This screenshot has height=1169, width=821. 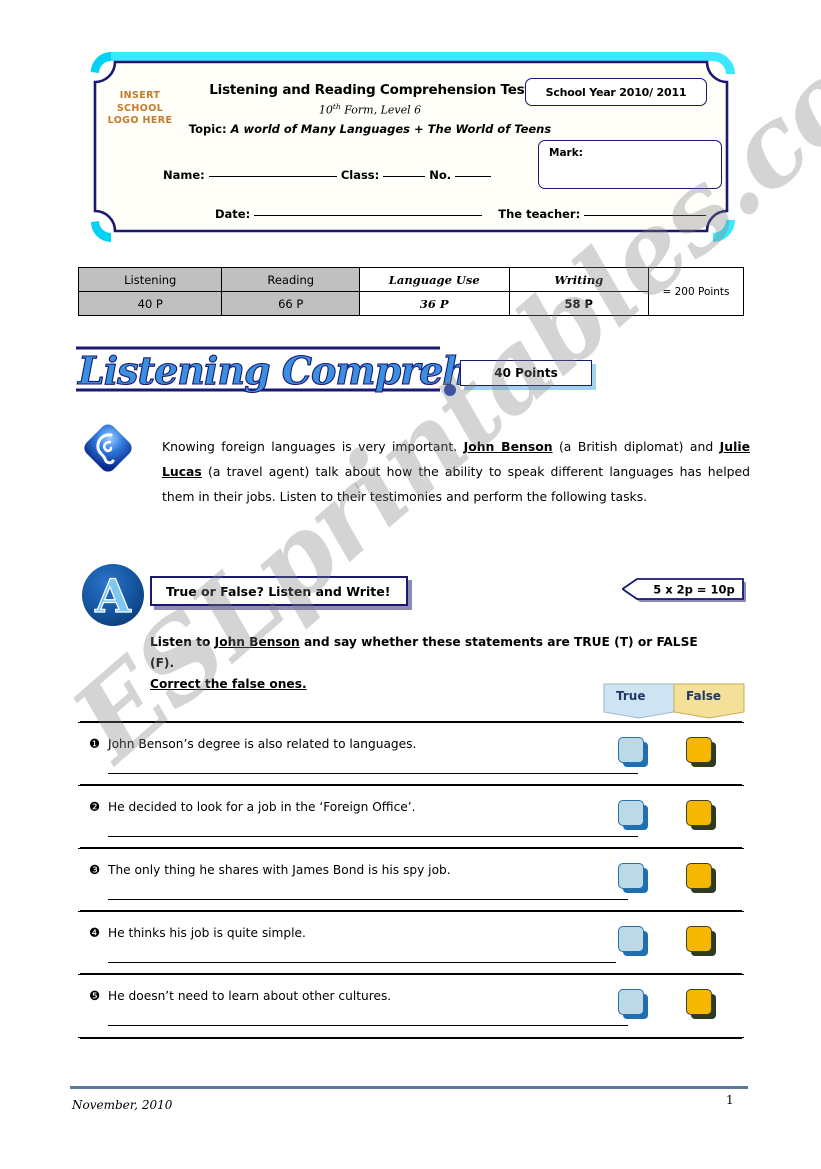 What do you see at coordinates (381, 110) in the screenshot?
I see `form-level-text: Form, Level 6` at bounding box center [381, 110].